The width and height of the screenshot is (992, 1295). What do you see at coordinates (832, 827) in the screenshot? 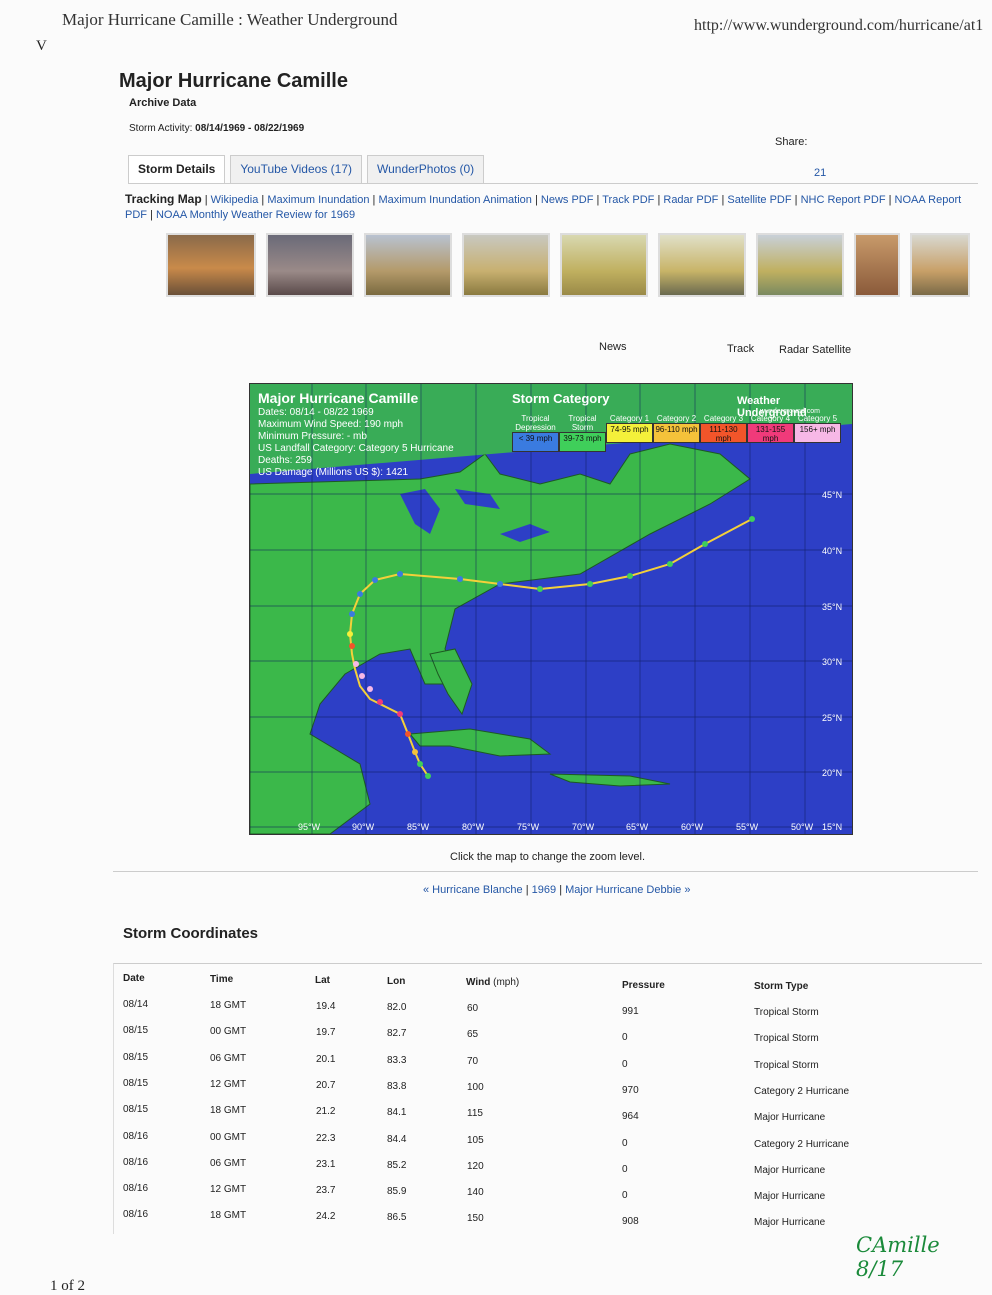
I see `lat-label: 15°N` at bounding box center [832, 827].